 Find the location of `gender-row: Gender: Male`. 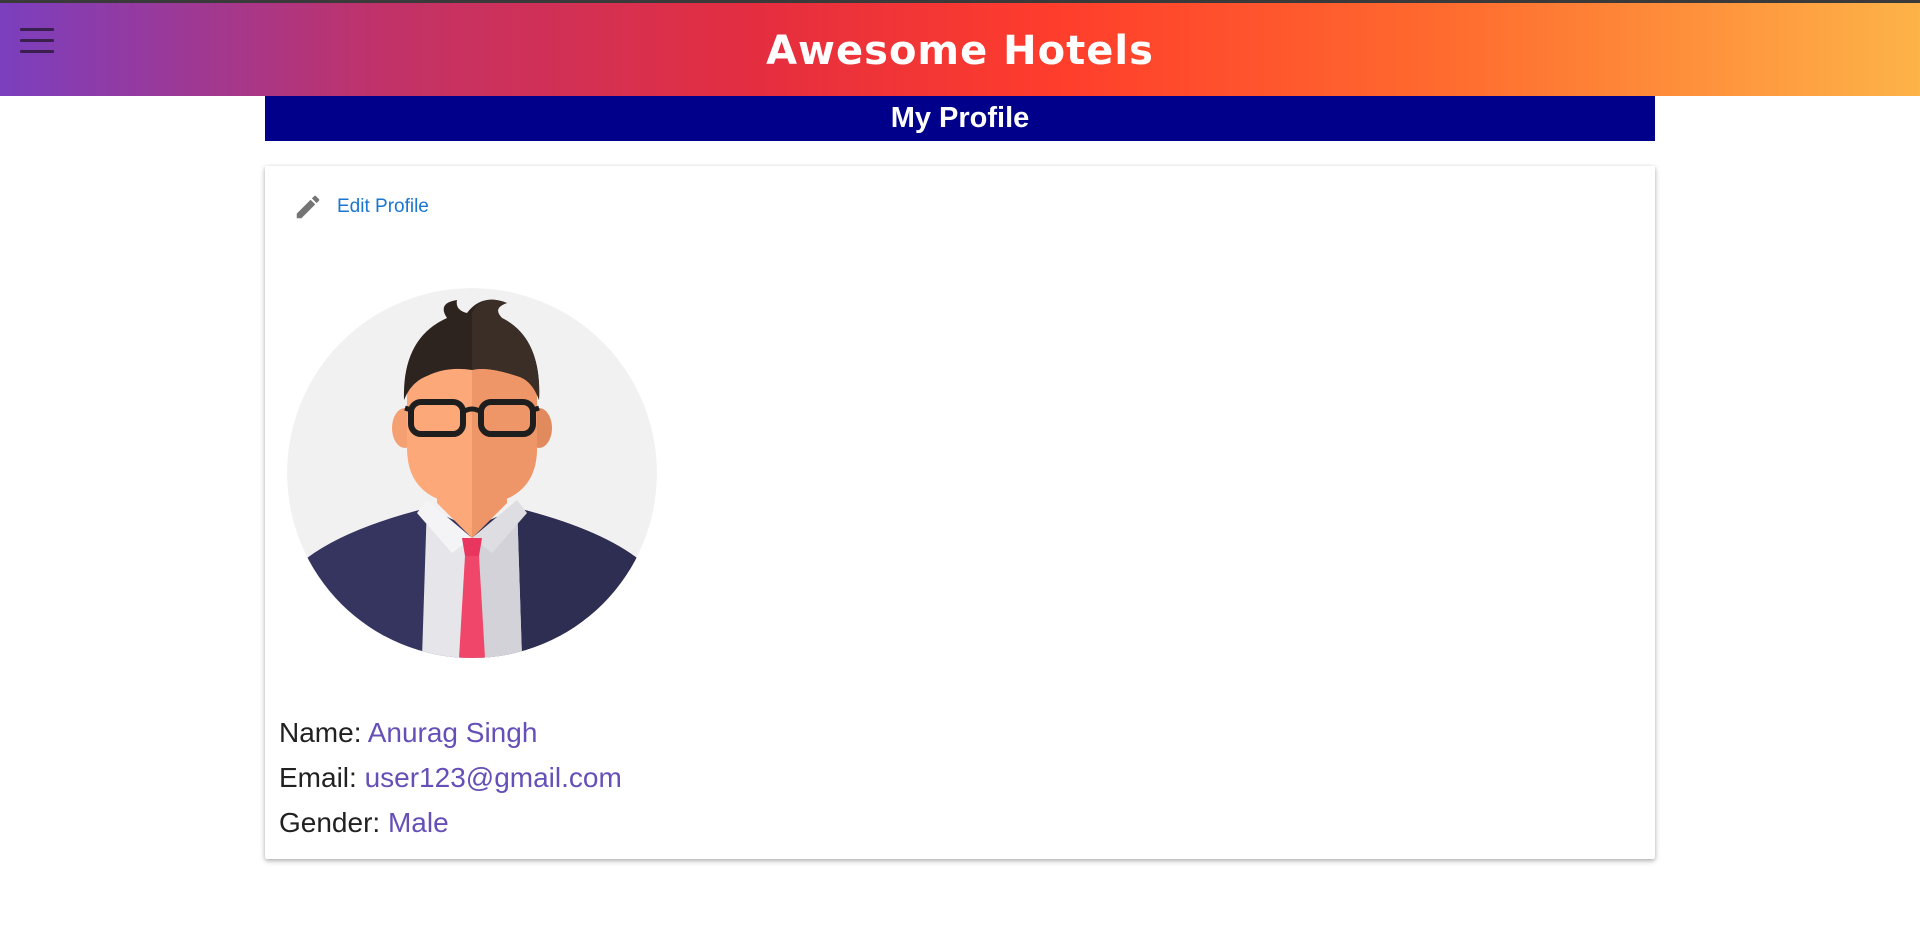

gender-row: Gender: Male is located at coordinates (450, 822).